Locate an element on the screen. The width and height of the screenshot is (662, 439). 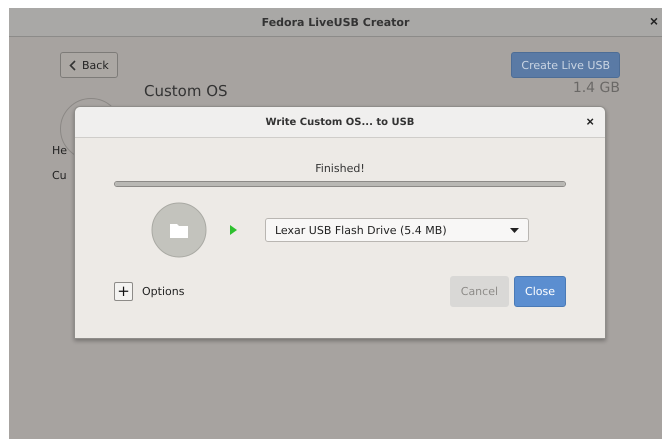
dialog-button: Close is located at coordinates (540, 291).